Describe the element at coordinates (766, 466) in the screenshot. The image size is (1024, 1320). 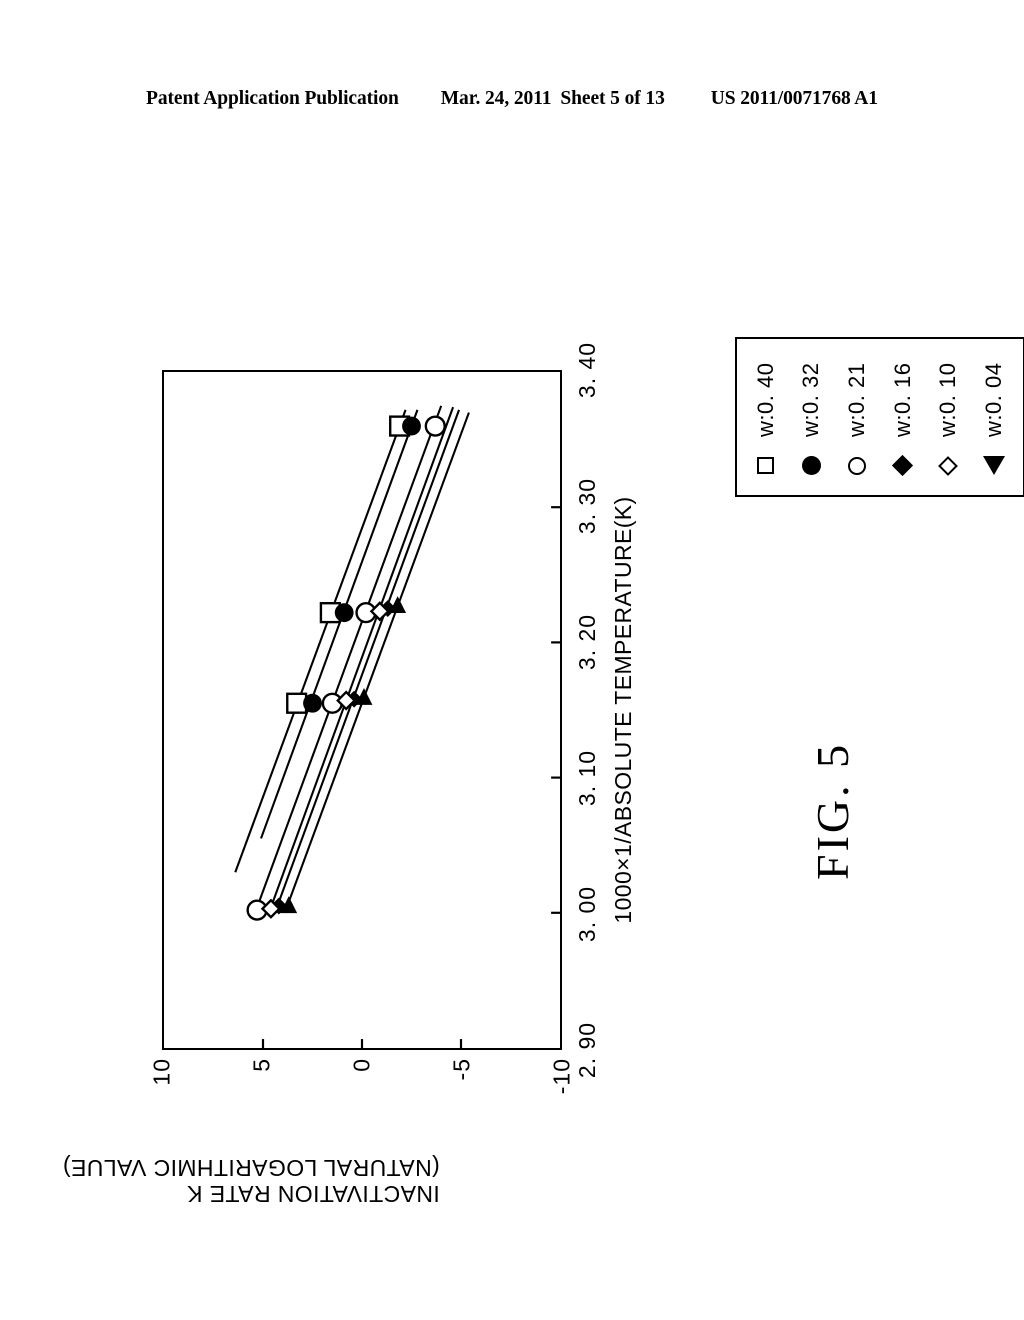
I see `legend-marker-square-open-icon` at that location.